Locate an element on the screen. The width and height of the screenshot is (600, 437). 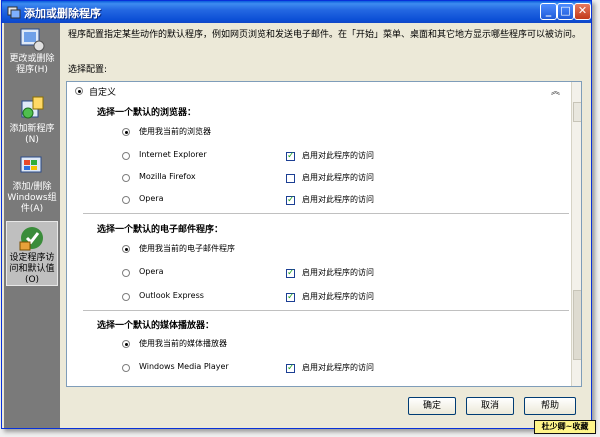
custom-config-radio is located at coordinates (79, 91).